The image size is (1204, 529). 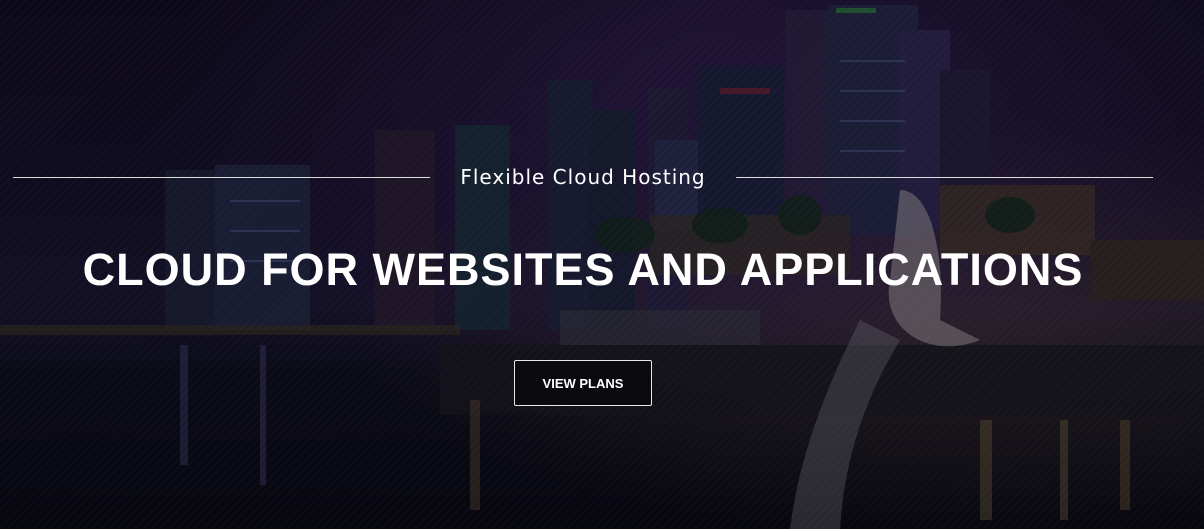 I want to click on divider-left, so click(x=222, y=177).